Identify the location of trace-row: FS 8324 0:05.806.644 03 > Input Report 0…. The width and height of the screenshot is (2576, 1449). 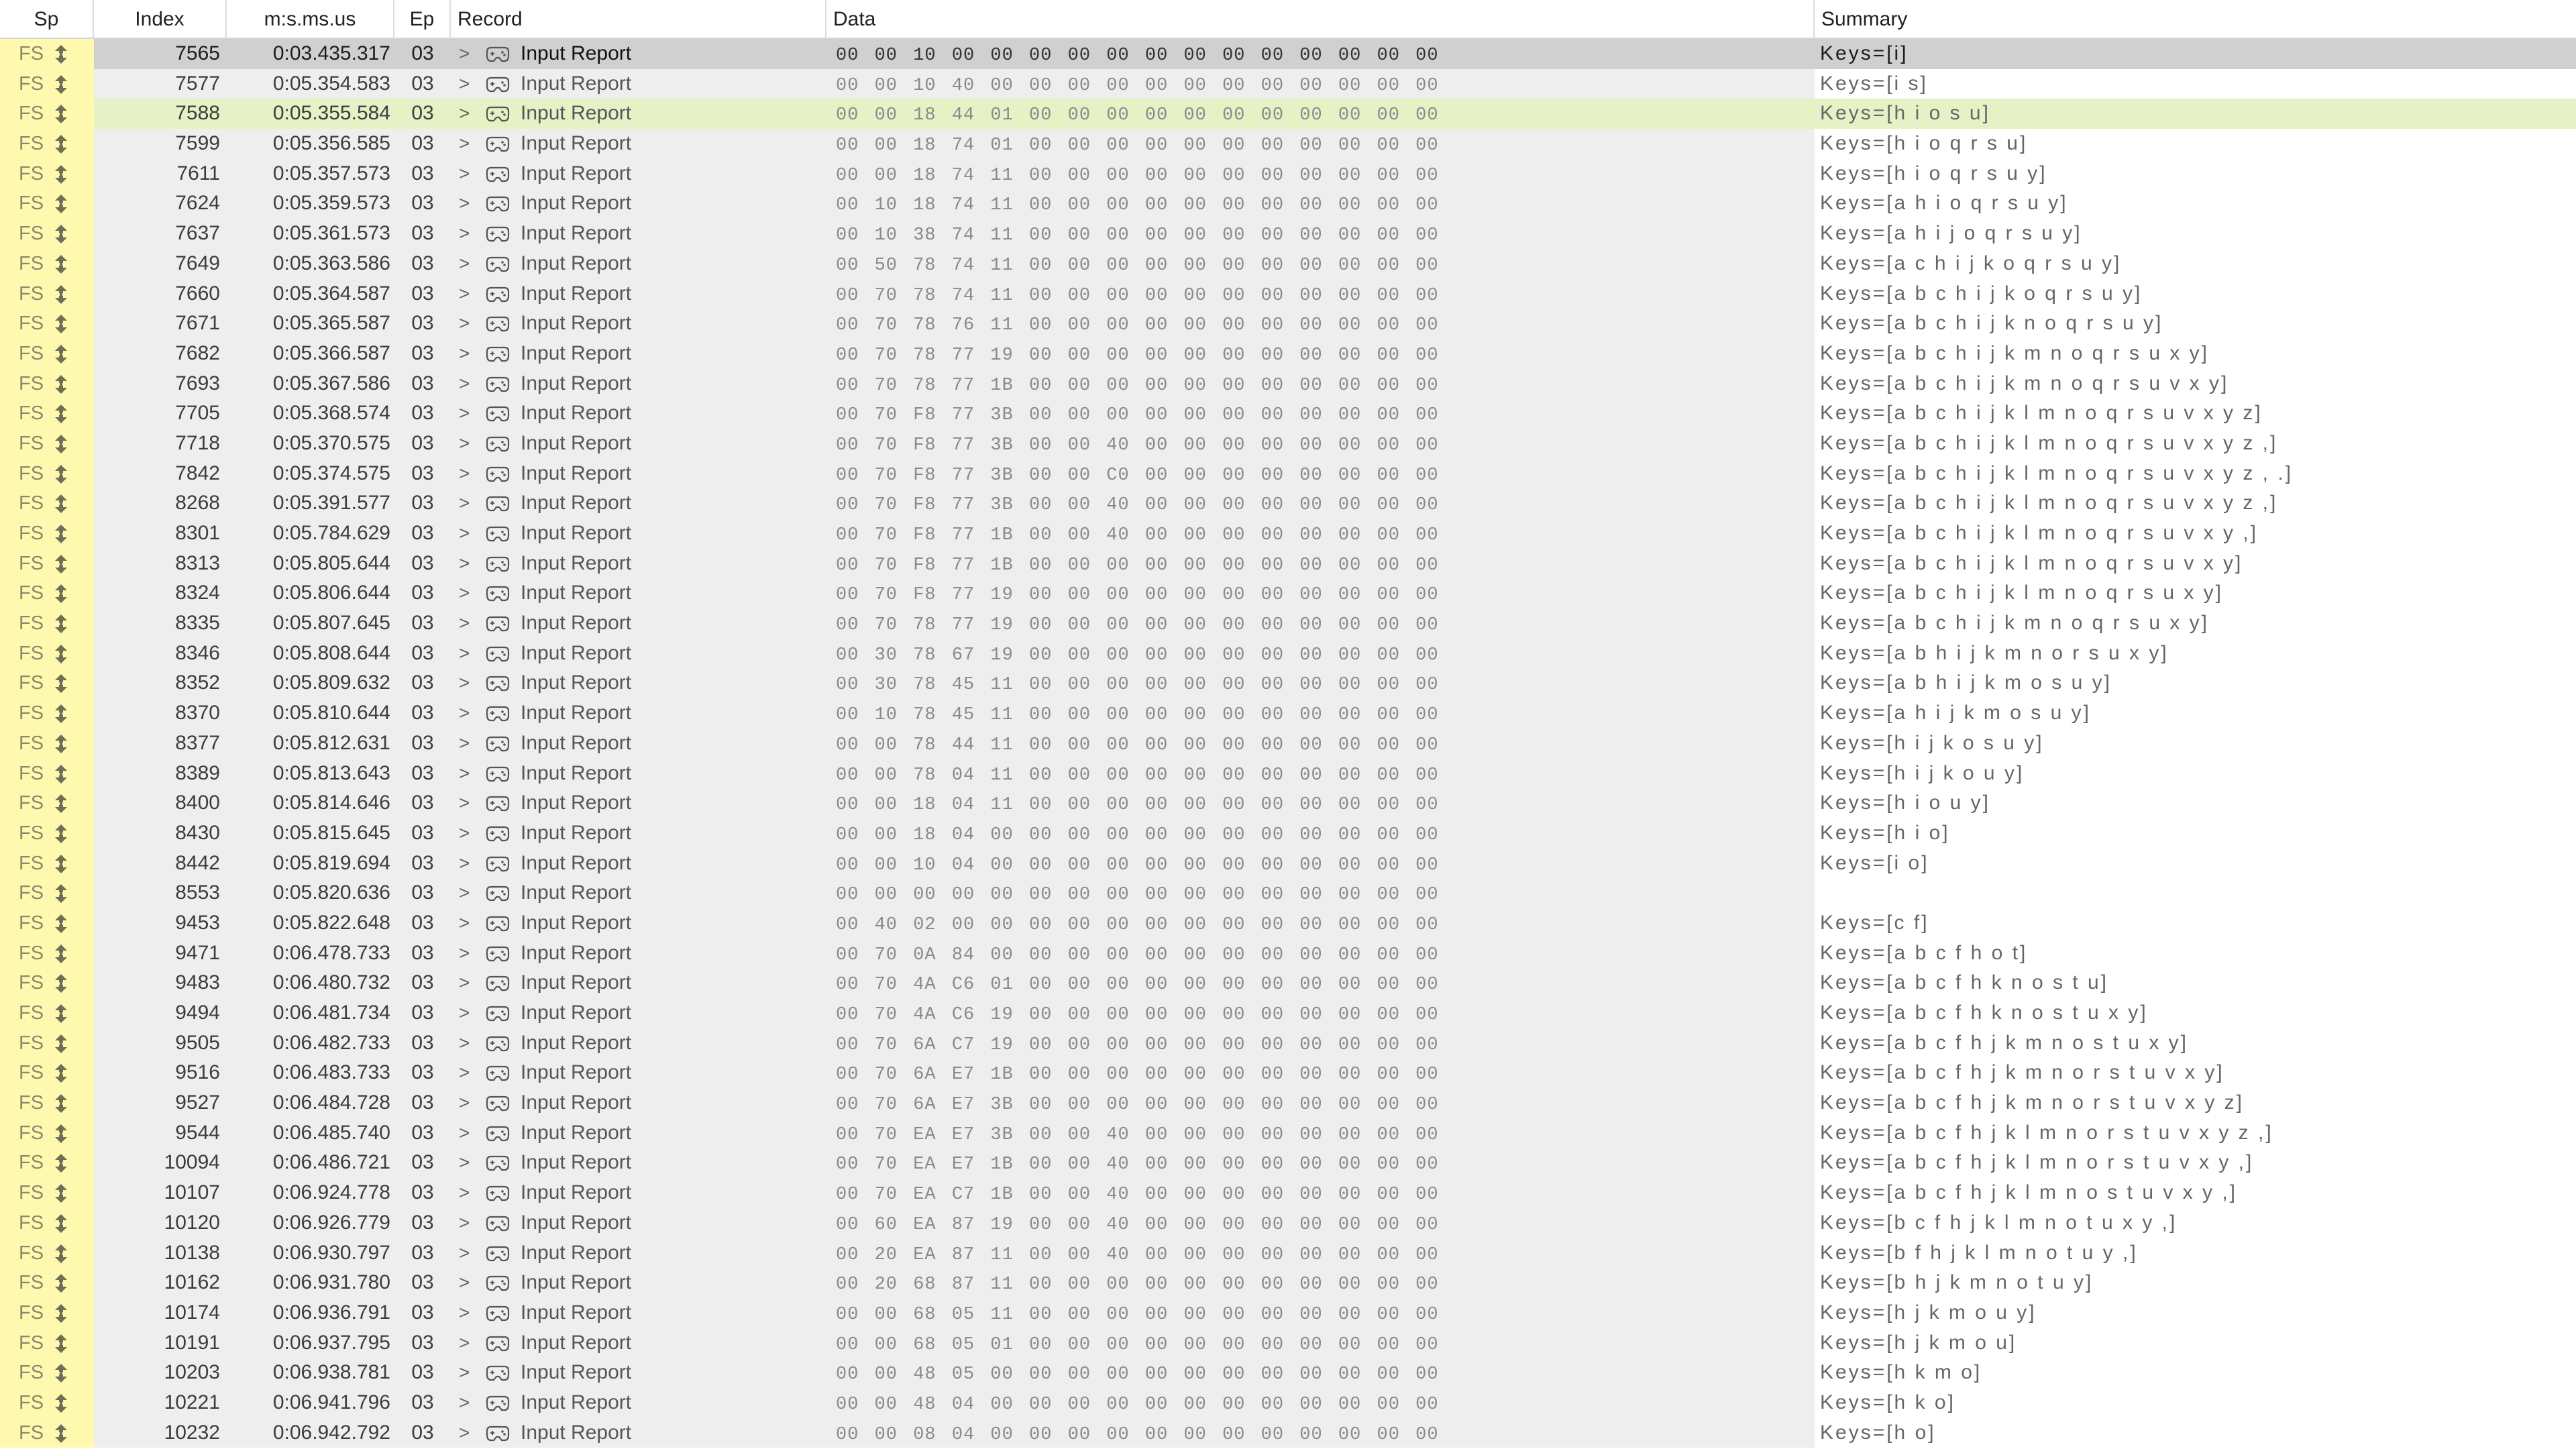
(1288, 593).